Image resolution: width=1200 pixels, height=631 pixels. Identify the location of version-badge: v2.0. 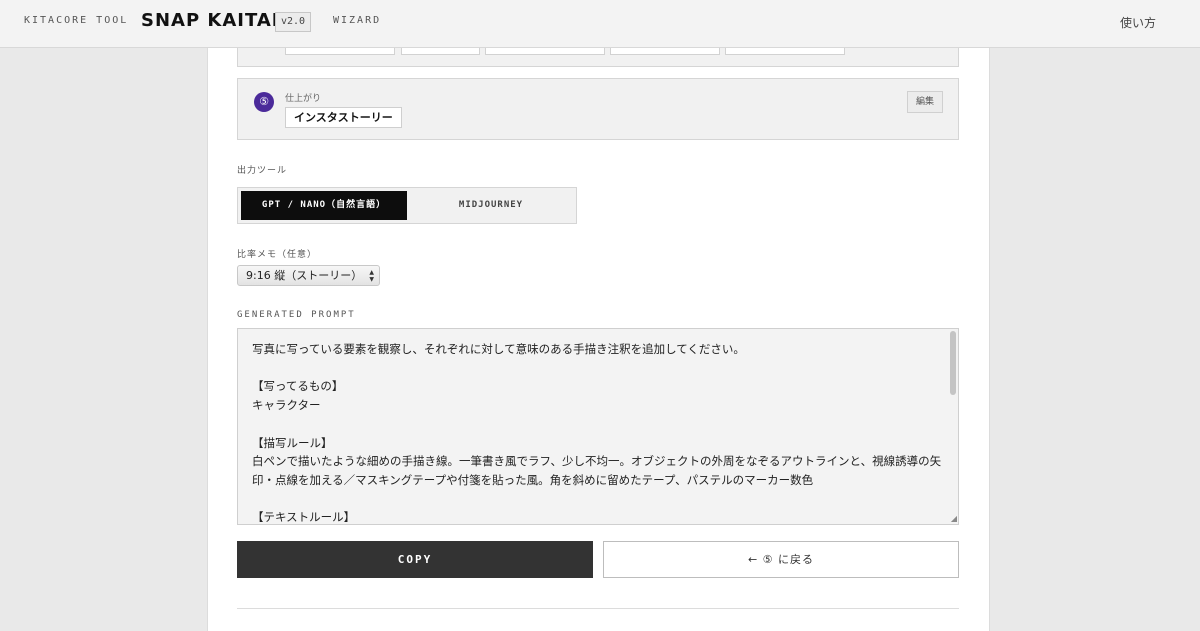
(293, 22).